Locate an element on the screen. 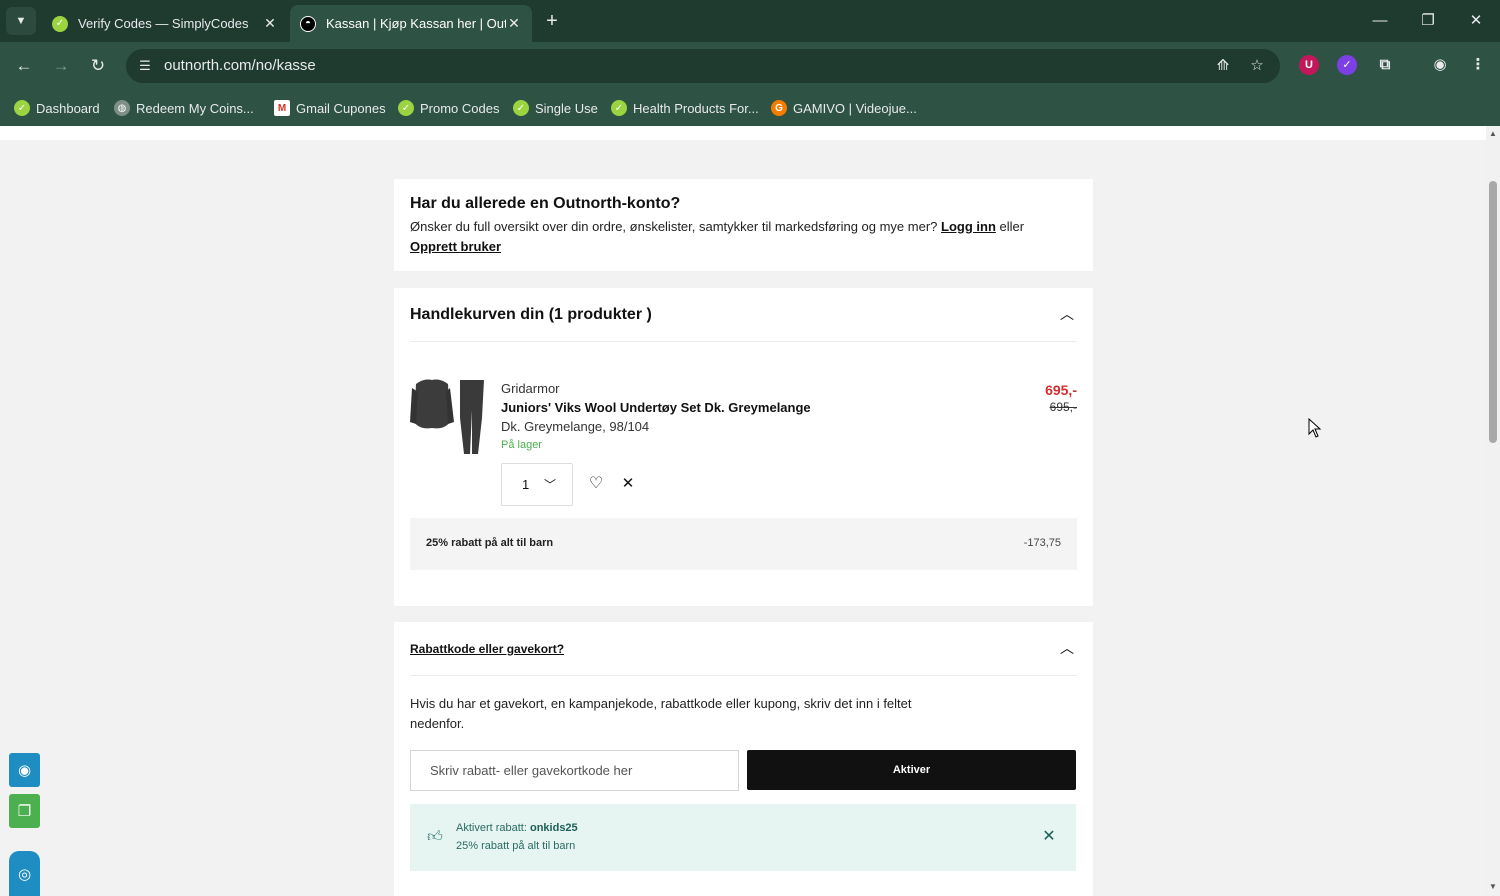 This screenshot has width=1500, height=896. tab-title: Verify Codes — SimplyCodes is located at coordinates (163, 23).